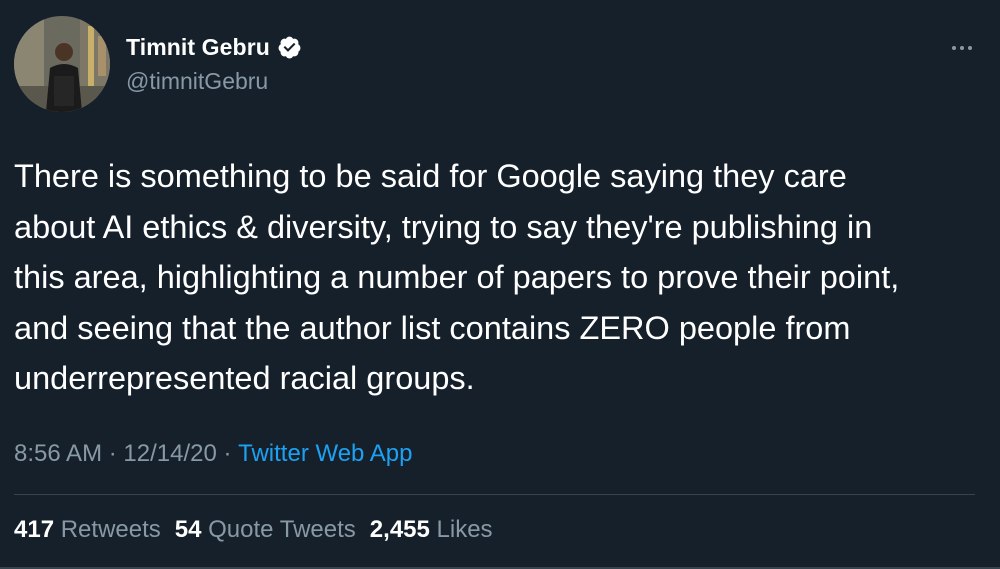 This screenshot has width=1000, height=569. Describe the element at coordinates (325, 454) in the screenshot. I see `tweet-source-link: Twitter Web App` at that location.